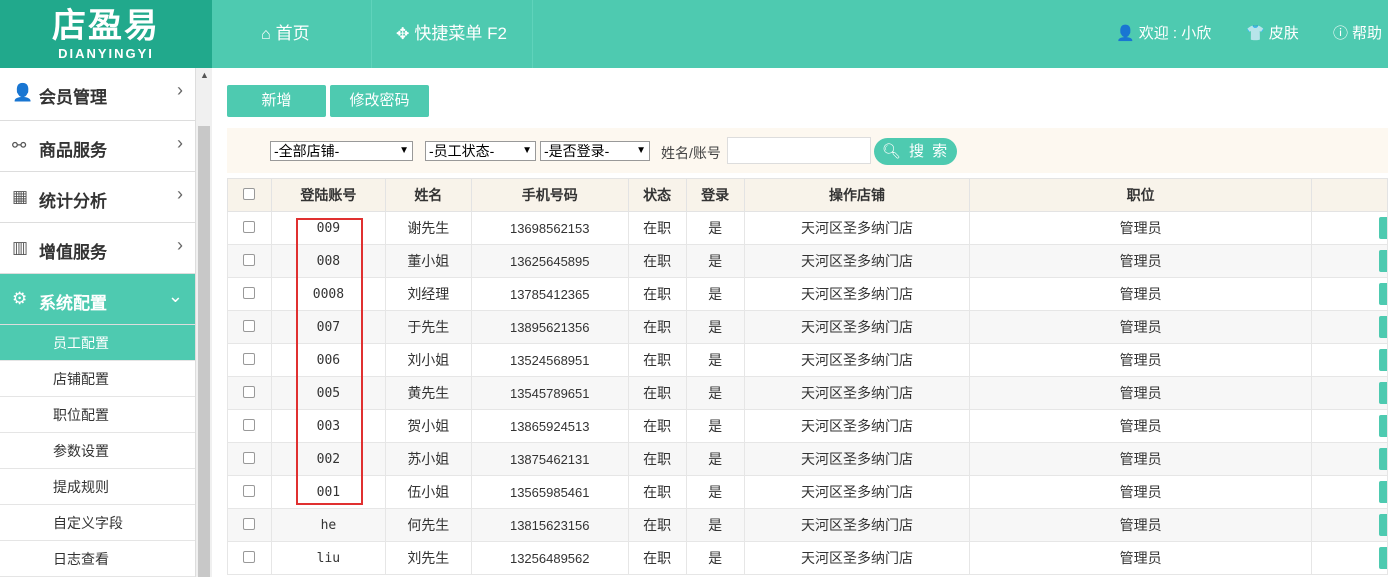 This screenshot has width=1388, height=577. Describe the element at coordinates (480, 151) in the screenshot. I see `staff-status-select: -员工状态- ▼` at that location.